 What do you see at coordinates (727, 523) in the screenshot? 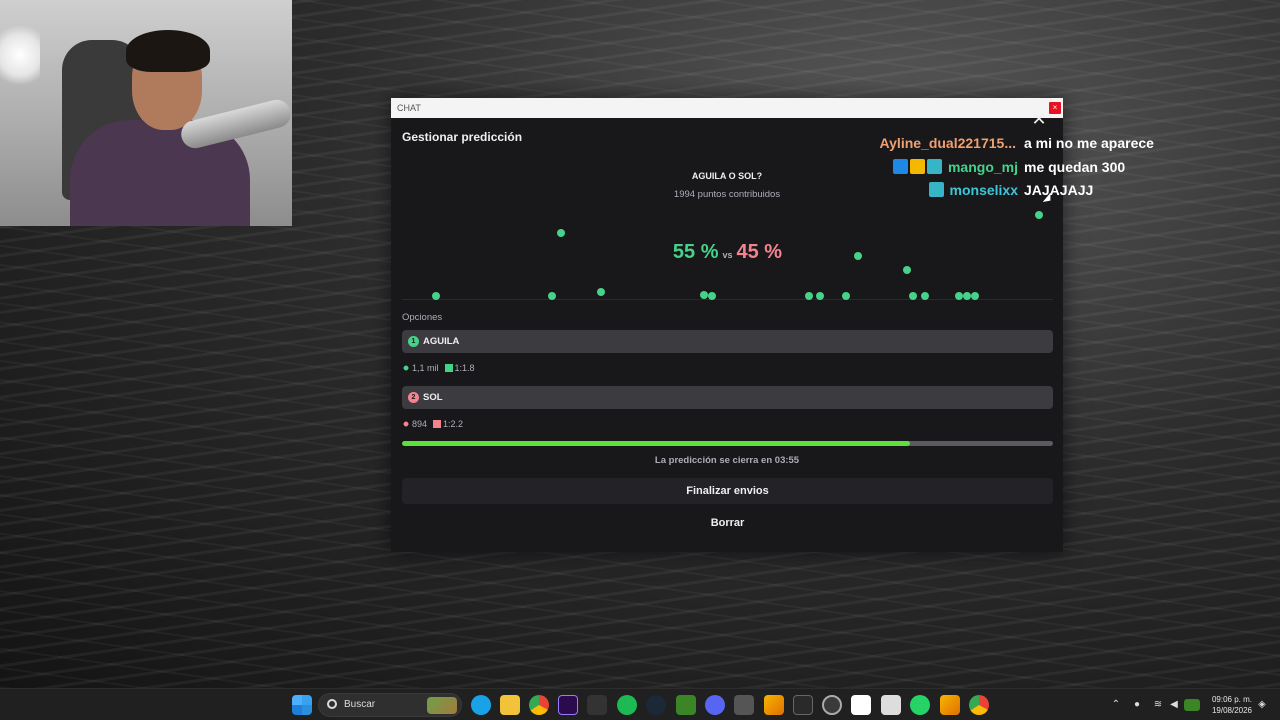
I see `delete-prediction-button: Borrar` at bounding box center [727, 523].